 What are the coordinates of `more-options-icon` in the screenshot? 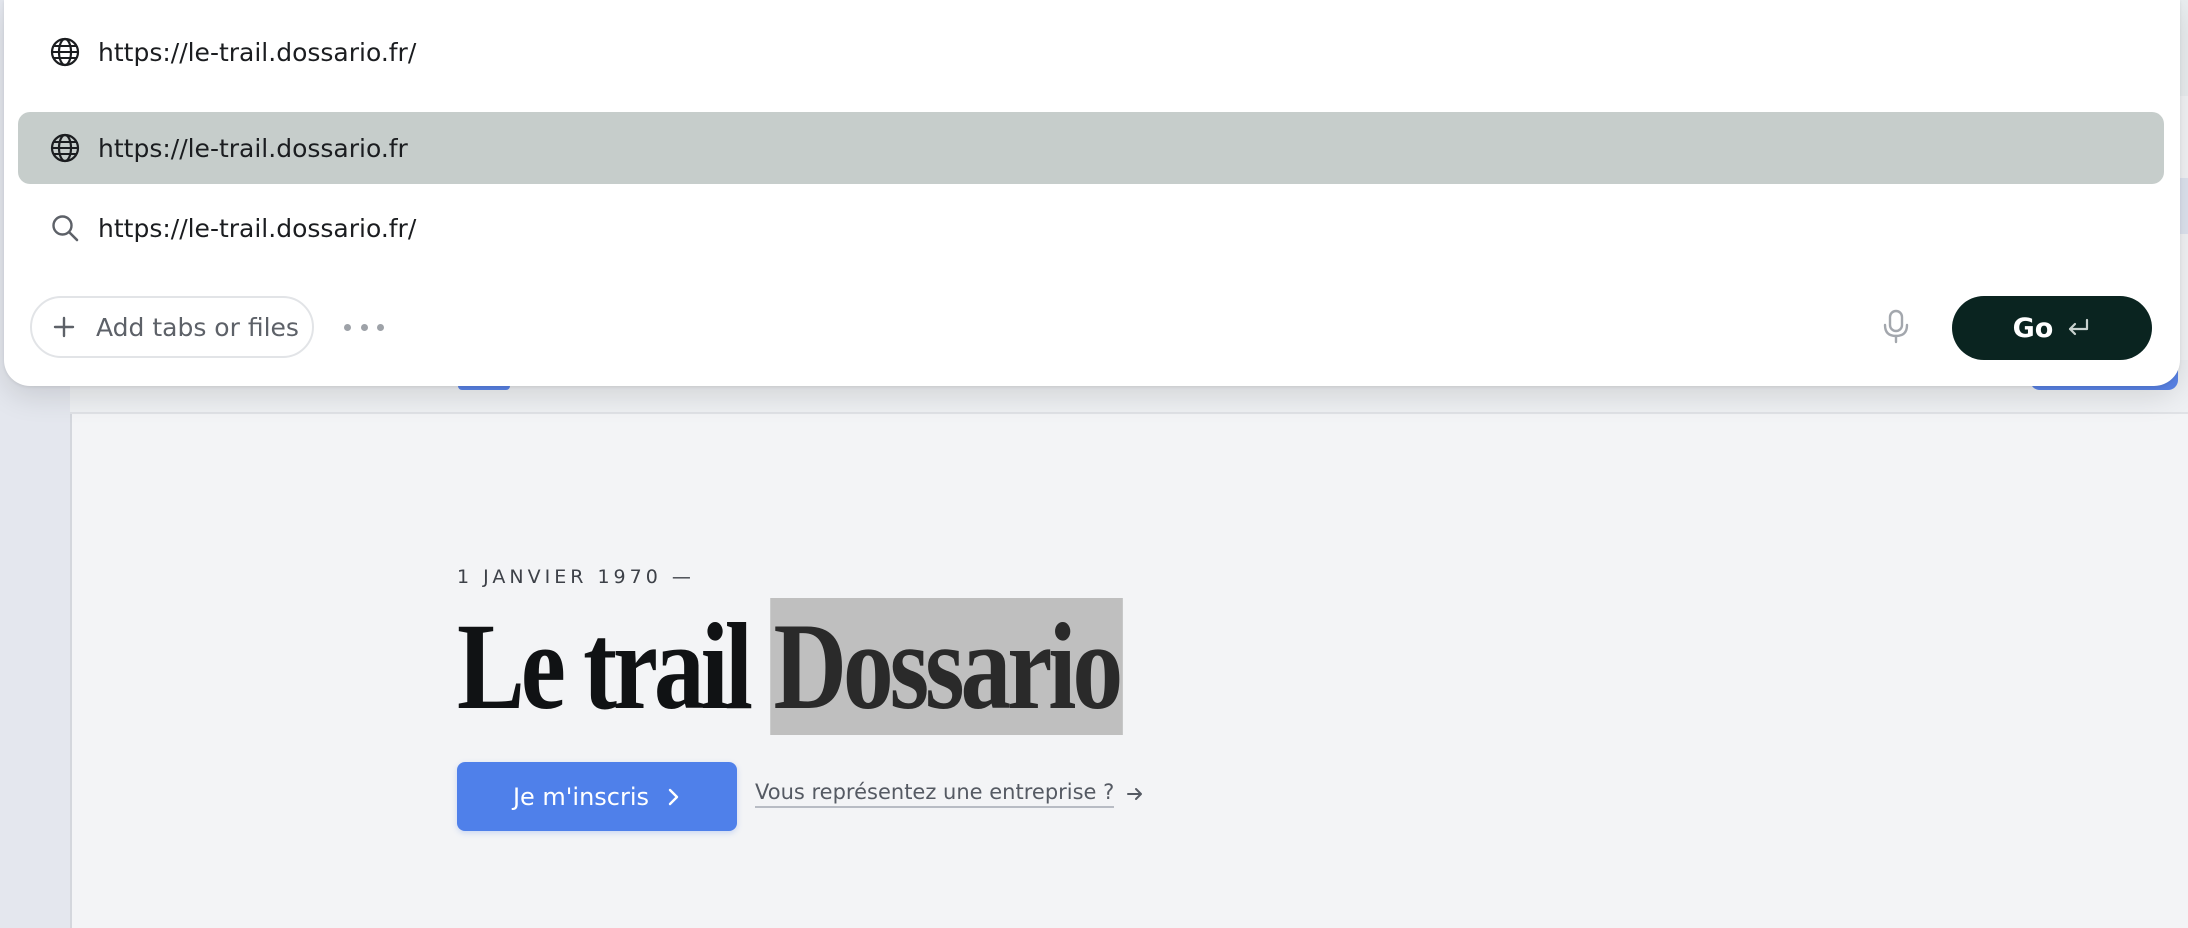 It's located at (364, 327).